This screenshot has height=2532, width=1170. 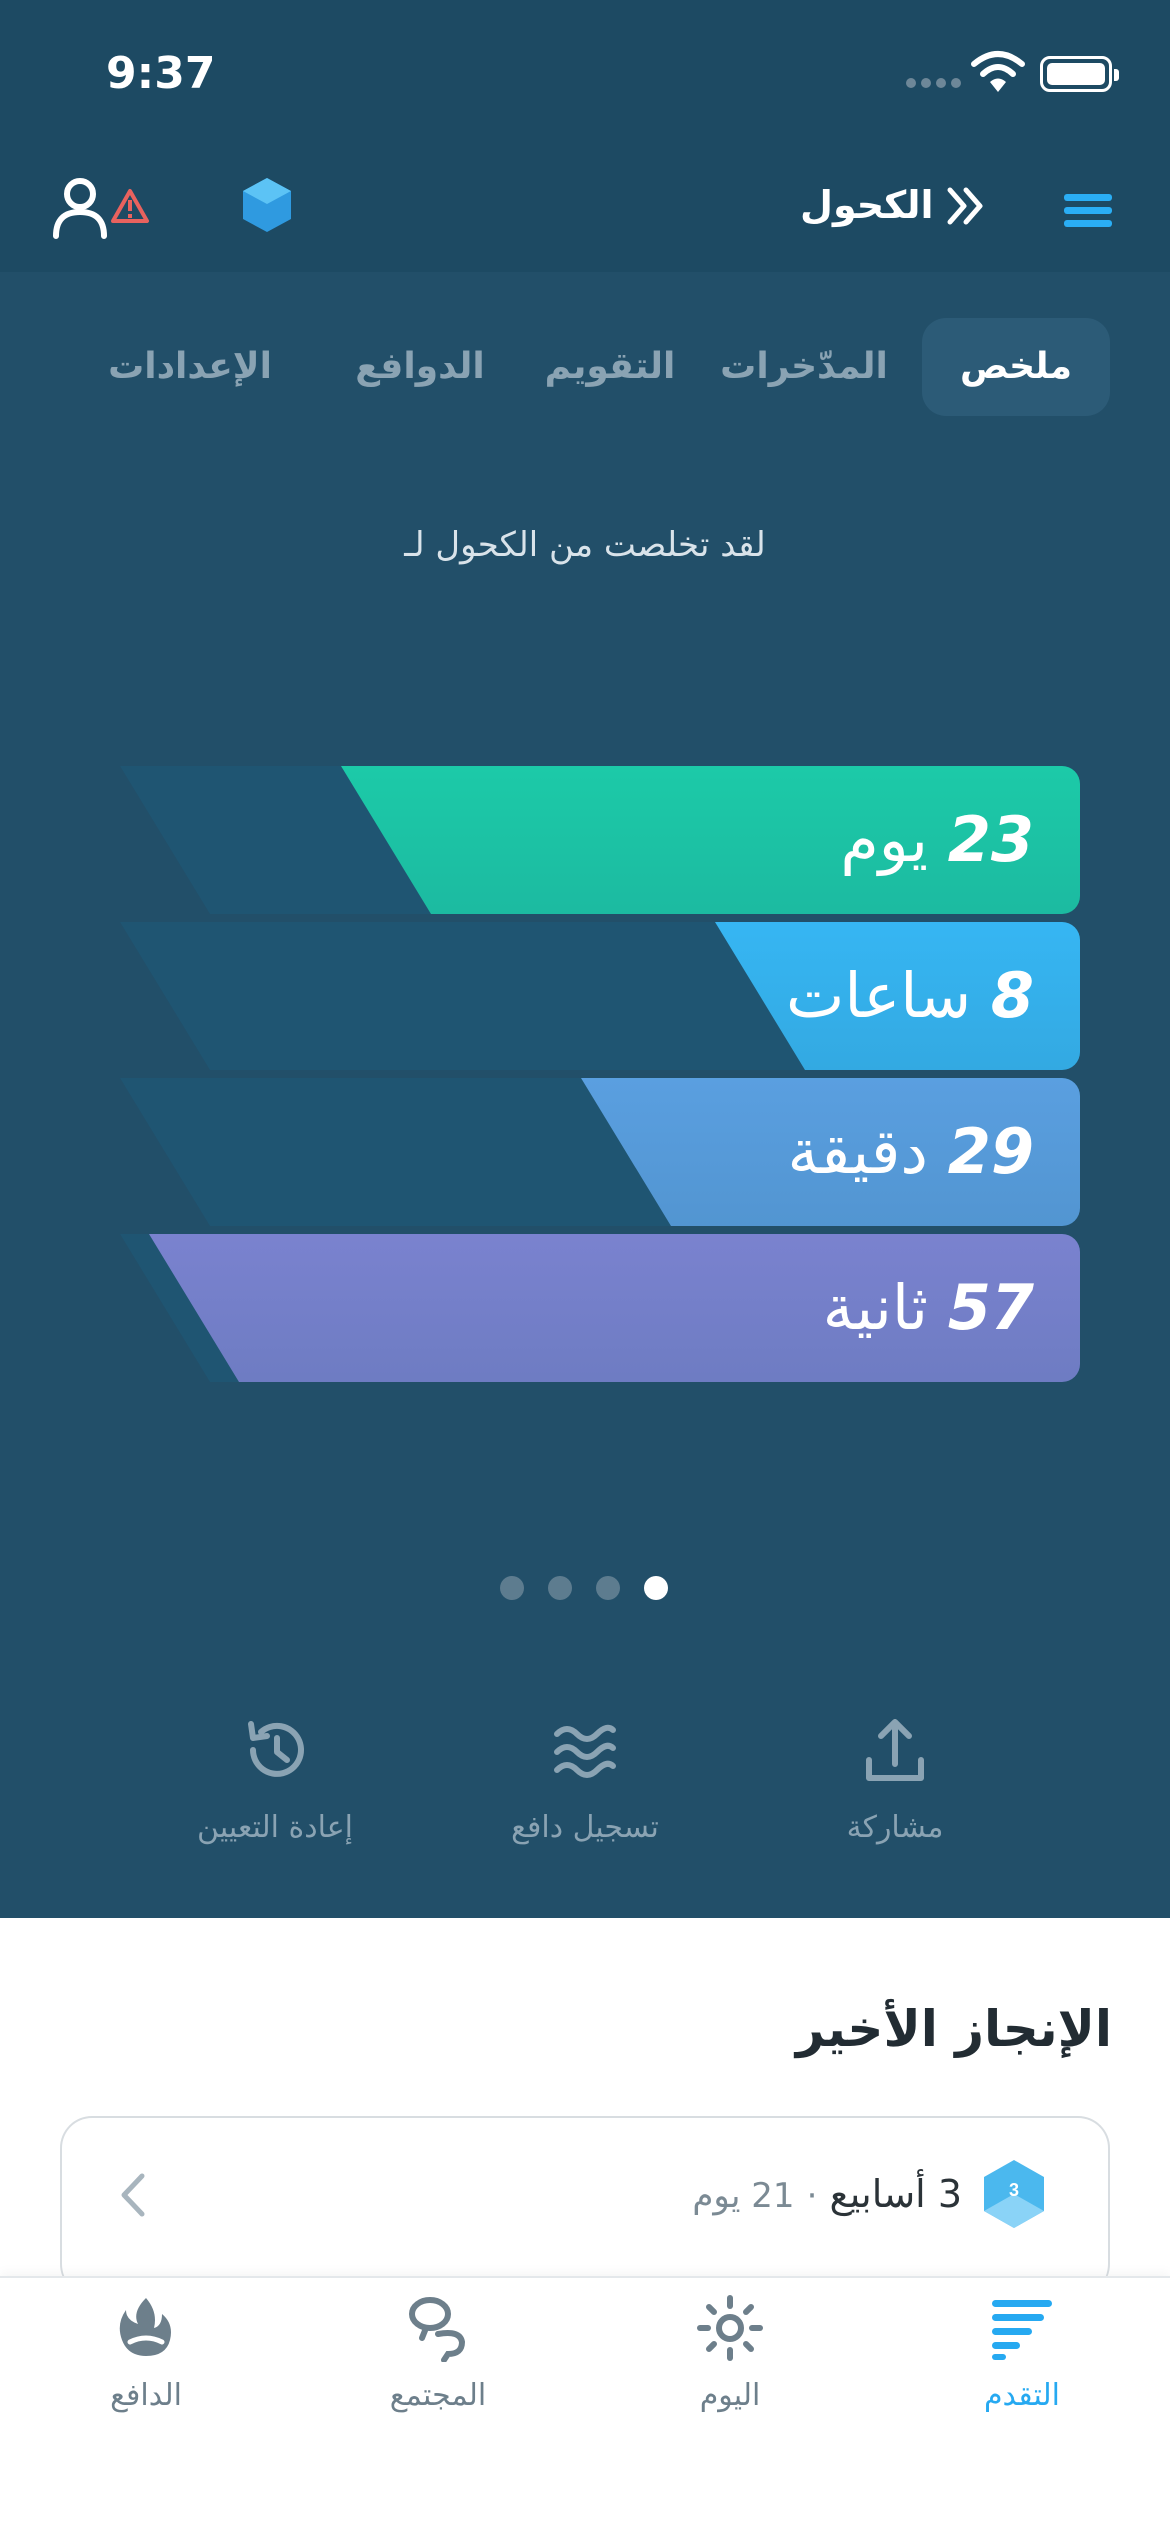 What do you see at coordinates (610, 367) in the screenshot?
I see `tab-calendar: التقويم` at bounding box center [610, 367].